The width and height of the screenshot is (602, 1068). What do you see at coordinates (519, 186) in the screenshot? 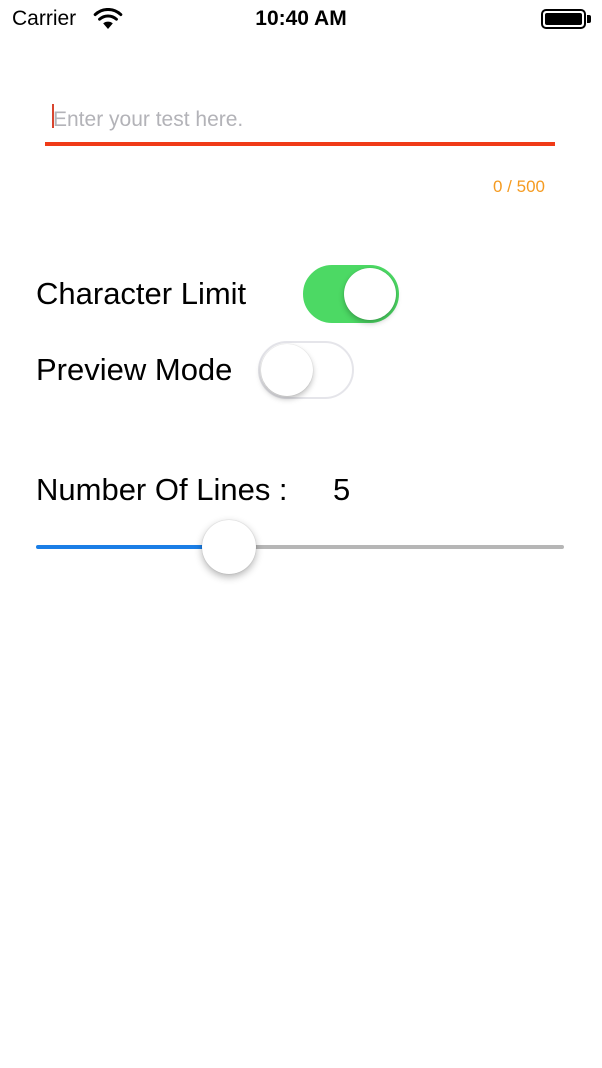
I see `character-count: 0 / 500` at bounding box center [519, 186].